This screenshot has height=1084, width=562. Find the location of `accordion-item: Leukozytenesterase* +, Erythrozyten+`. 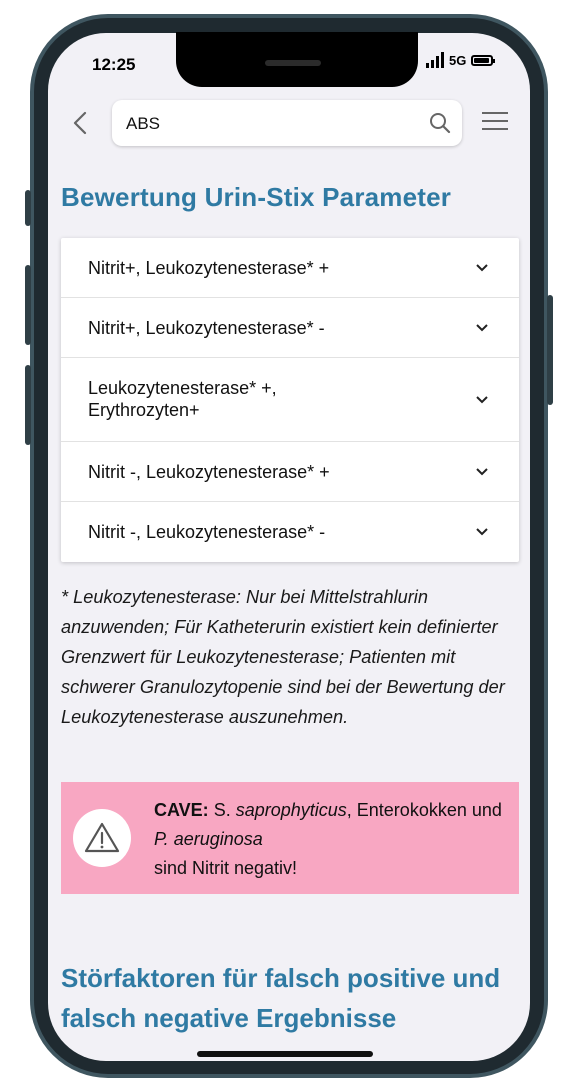

accordion-item: Leukozytenesterase* +, Erythrozyten+ is located at coordinates (290, 400).